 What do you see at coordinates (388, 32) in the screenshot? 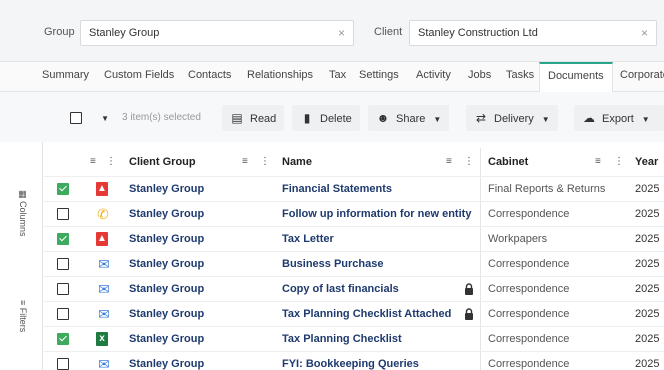
I see `client-label: Client` at bounding box center [388, 32].